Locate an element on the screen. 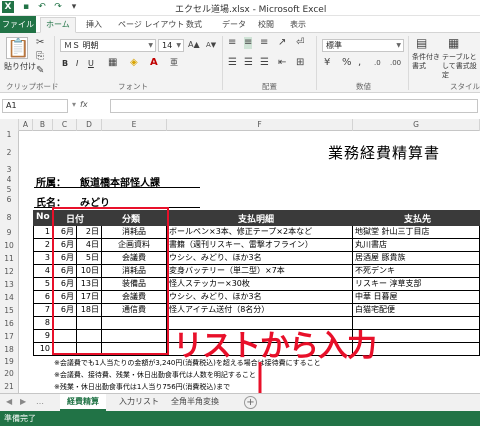 The image size is (480, 426). column-header-g: G is located at coordinates (416, 125).